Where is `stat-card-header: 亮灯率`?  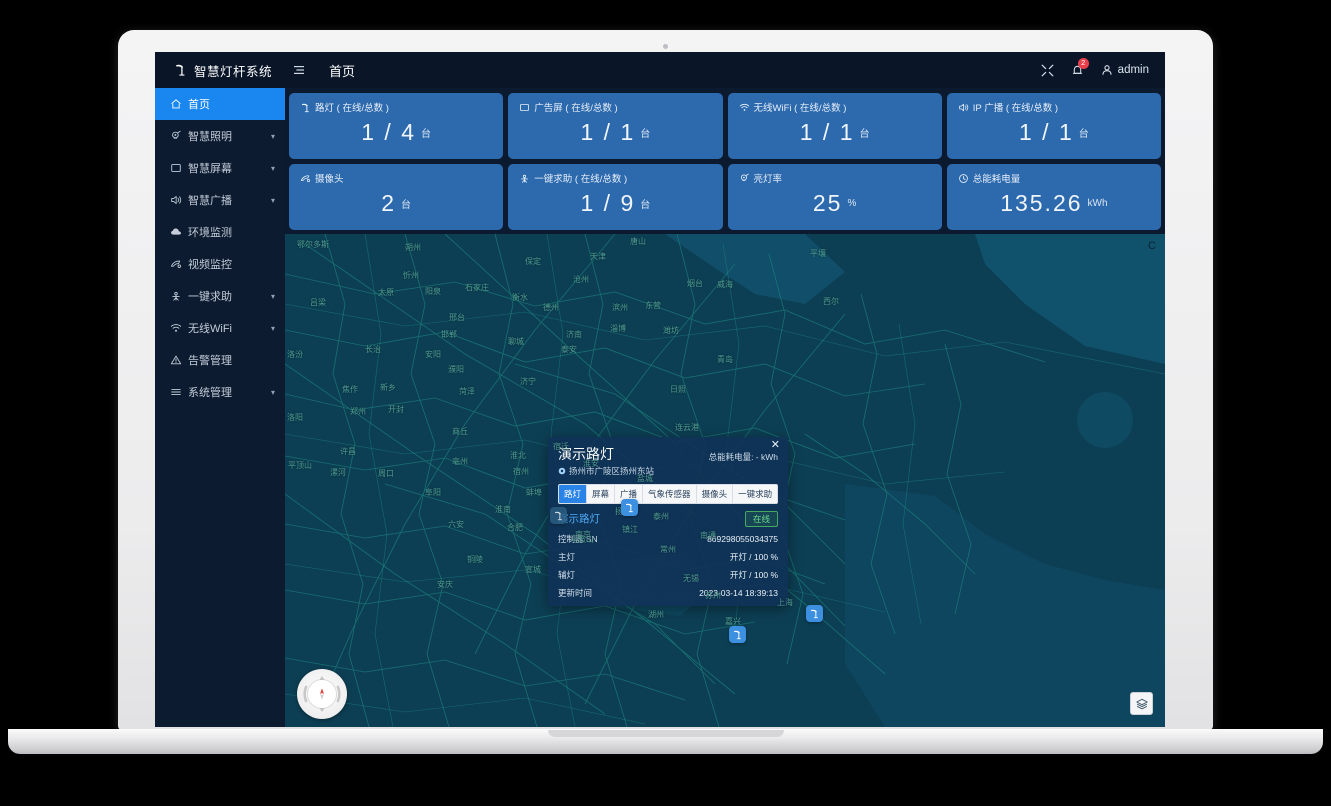
stat-card-header: 亮灯率 is located at coordinates (835, 178).